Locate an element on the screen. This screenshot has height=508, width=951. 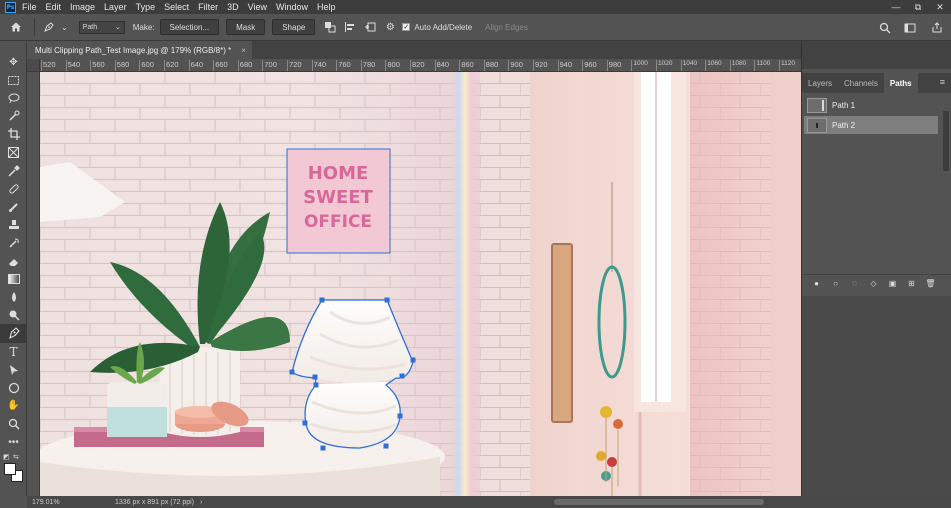
menu-3d: 3D is located at coordinates (233, 7).